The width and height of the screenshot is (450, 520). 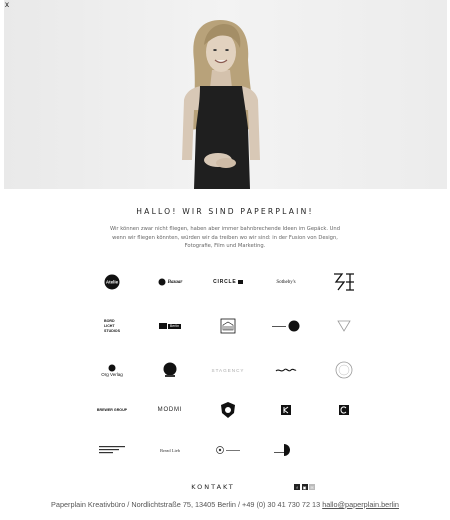 I want to click on sothebys-label: Sotheby's, so click(x=286, y=282).